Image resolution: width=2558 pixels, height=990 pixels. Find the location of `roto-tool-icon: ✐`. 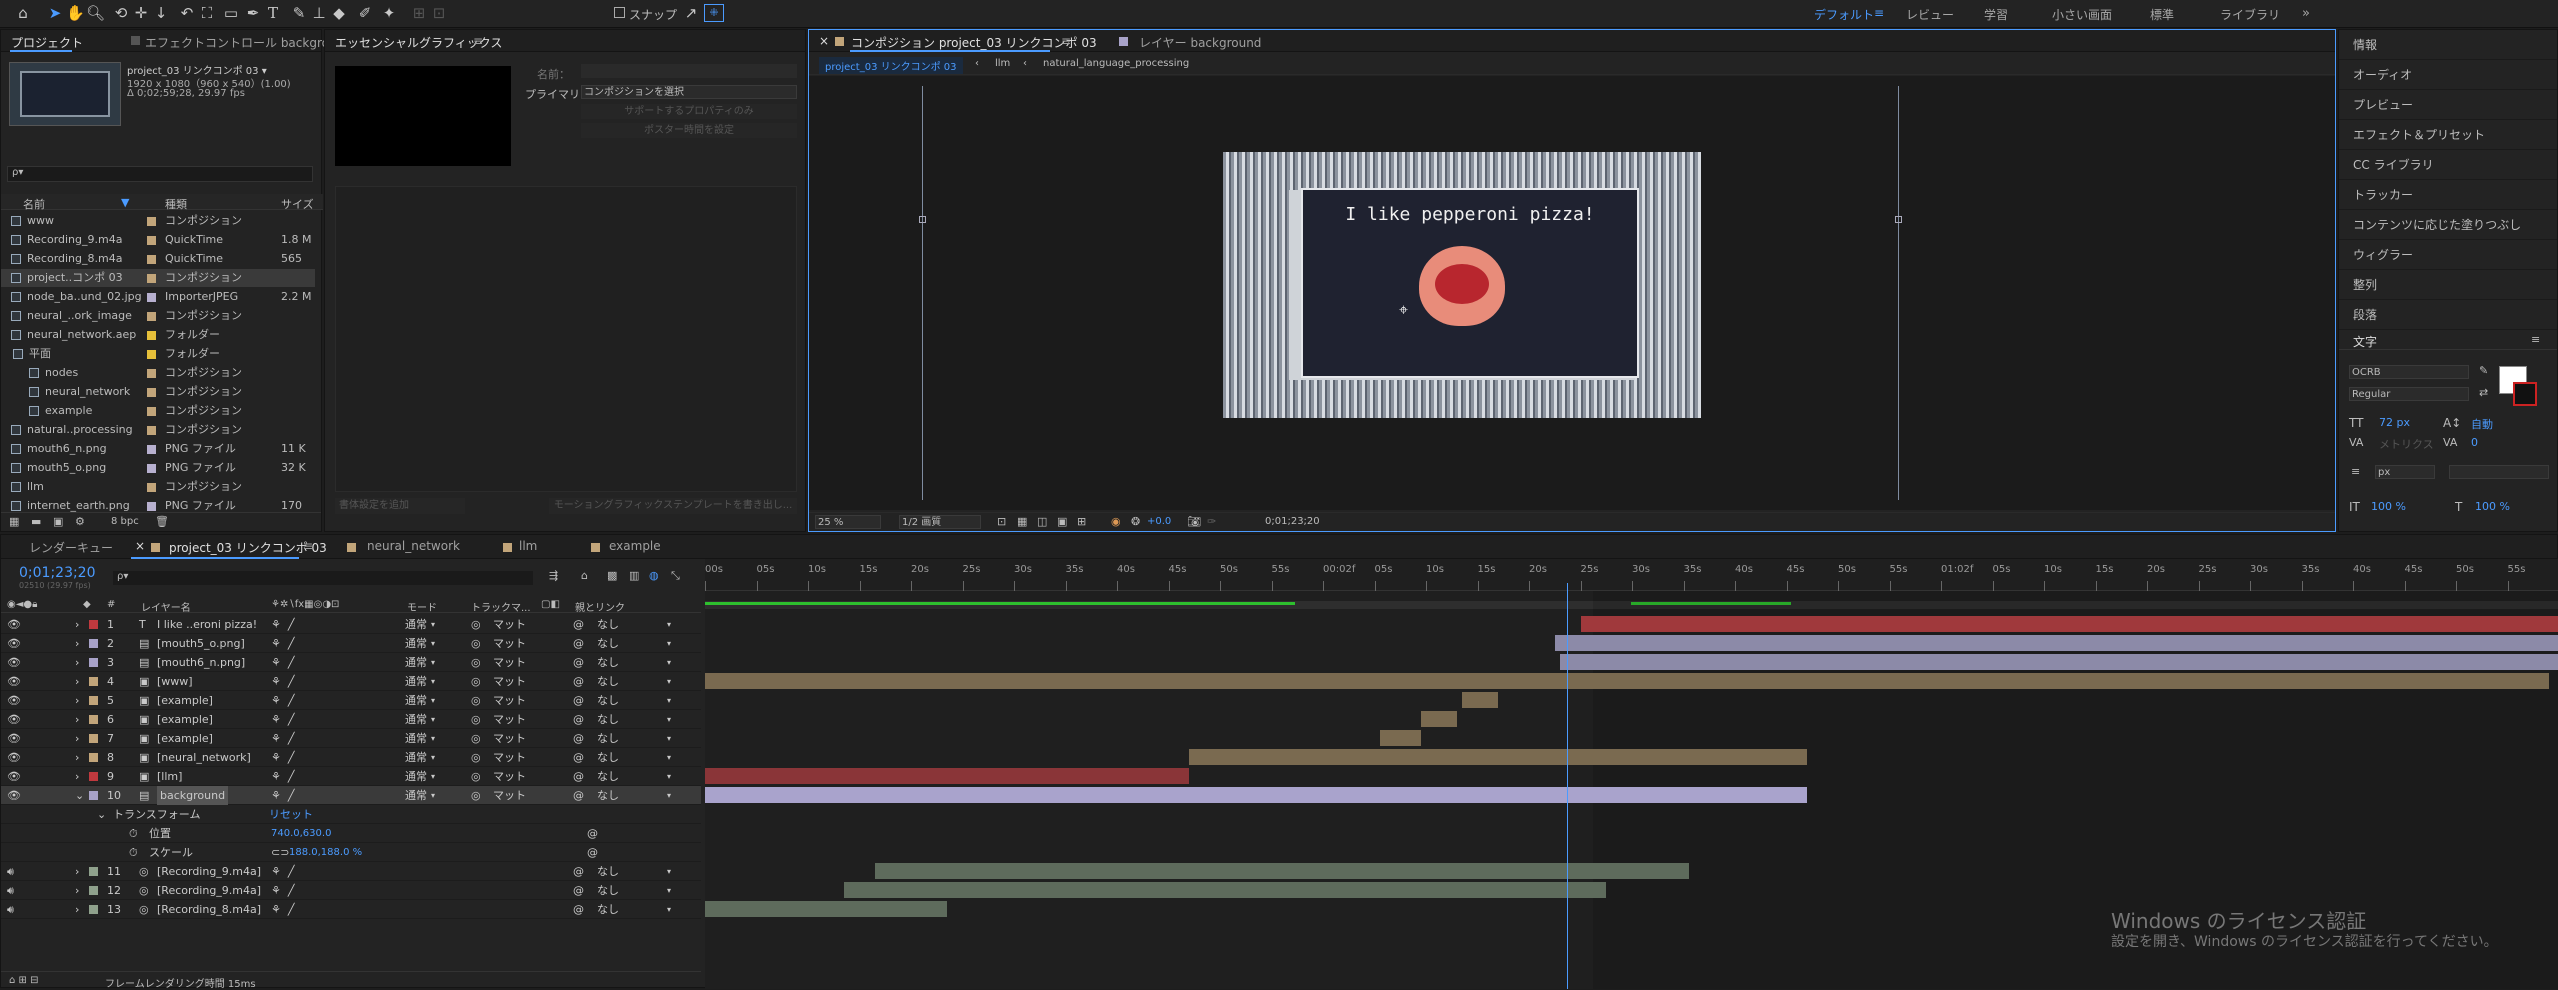

roto-tool-icon: ✐ is located at coordinates (365, 13).